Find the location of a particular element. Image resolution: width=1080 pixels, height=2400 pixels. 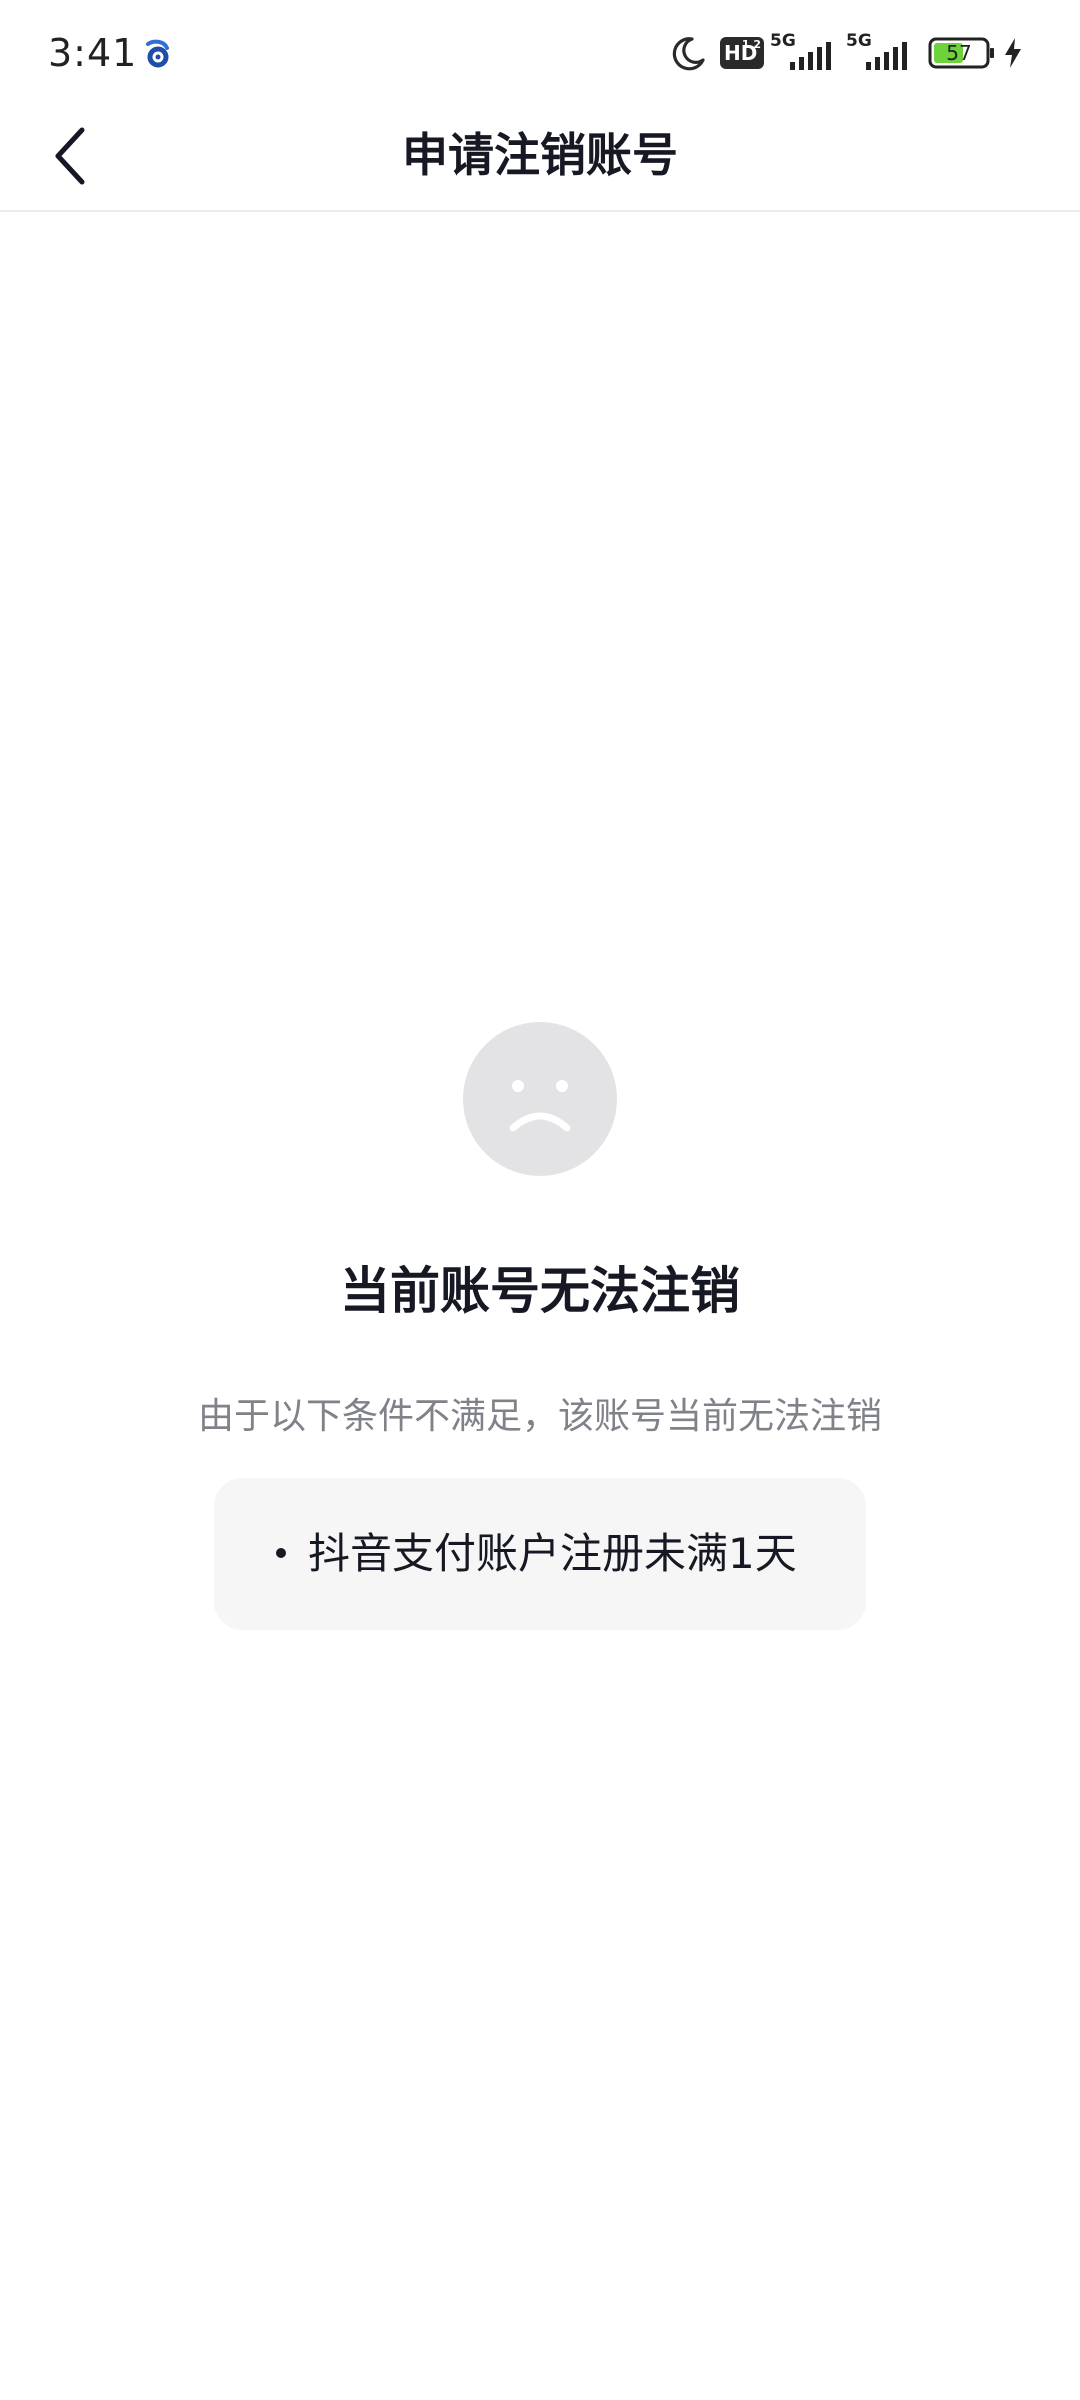

nav-bar: 申请注销账号 is located at coordinates (540, 156).